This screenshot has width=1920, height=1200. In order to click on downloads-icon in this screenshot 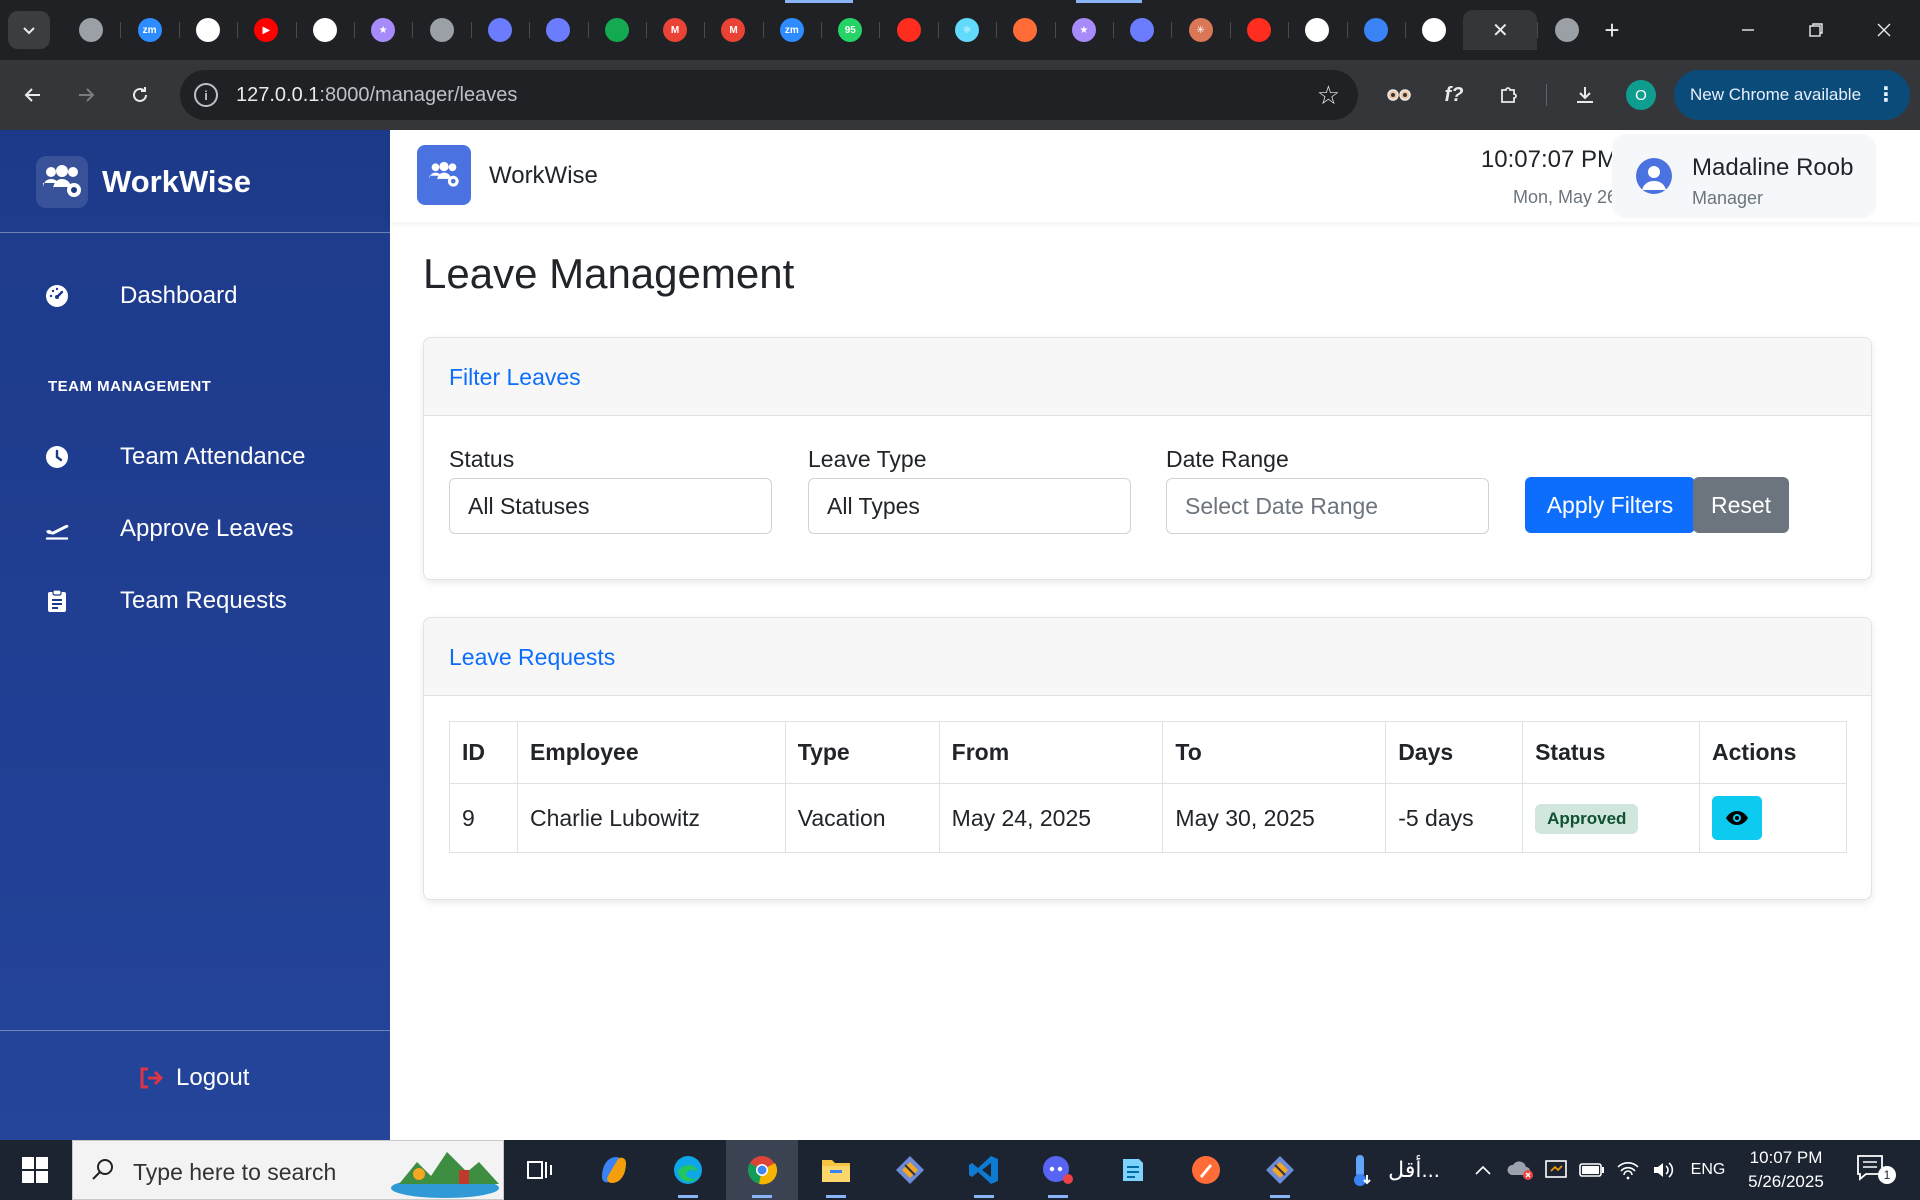, I will do `click(1585, 95)`.